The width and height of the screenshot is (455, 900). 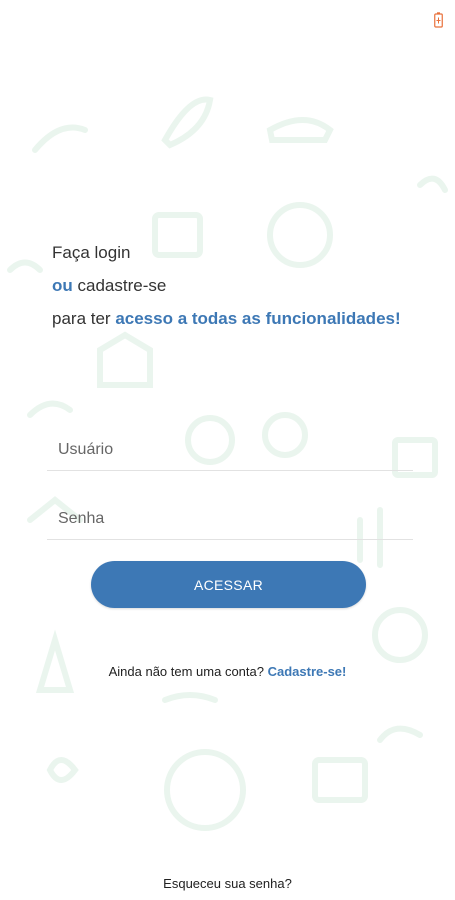 What do you see at coordinates (228, 584) in the screenshot?
I see `login-button: ACESSAR` at bounding box center [228, 584].